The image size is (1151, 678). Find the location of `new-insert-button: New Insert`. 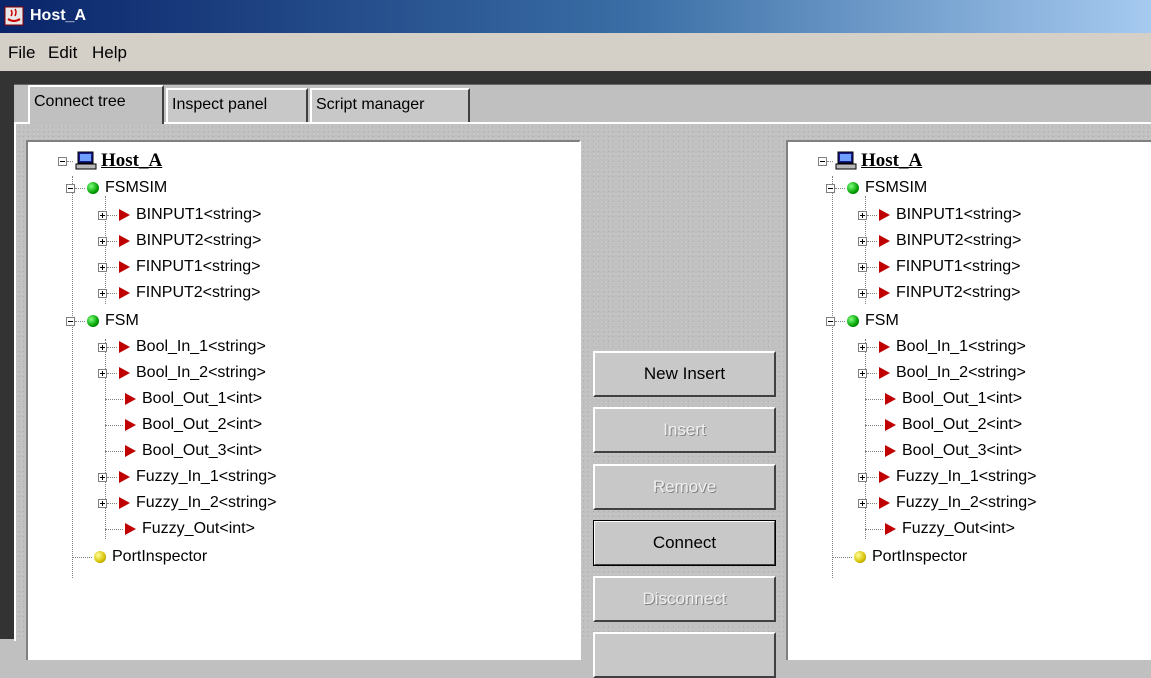

new-insert-button: New Insert is located at coordinates (684, 374).